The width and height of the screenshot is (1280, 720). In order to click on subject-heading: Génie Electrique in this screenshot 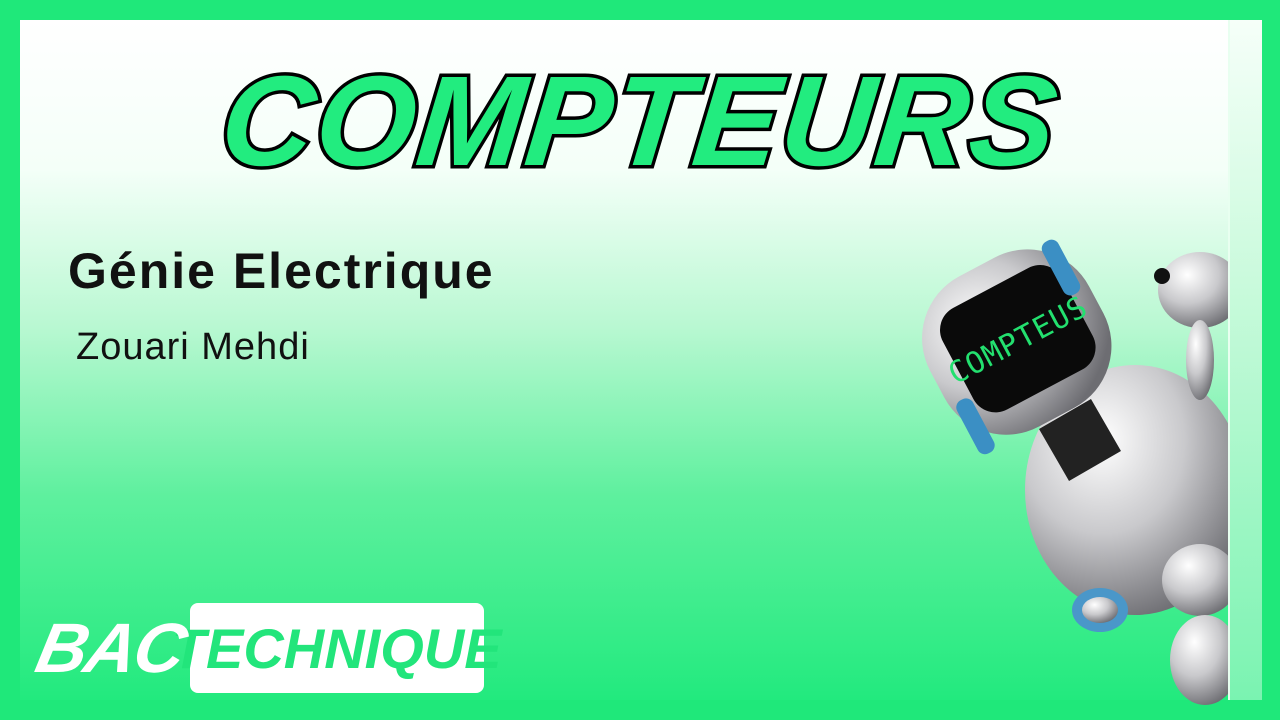, I will do `click(281, 271)`.